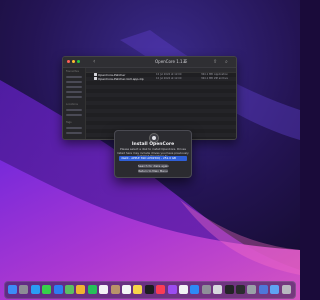 This screenshot has width=320, height=300. I want to click on finder-sidebar: Favourites Locations Tags, so click(74, 103).